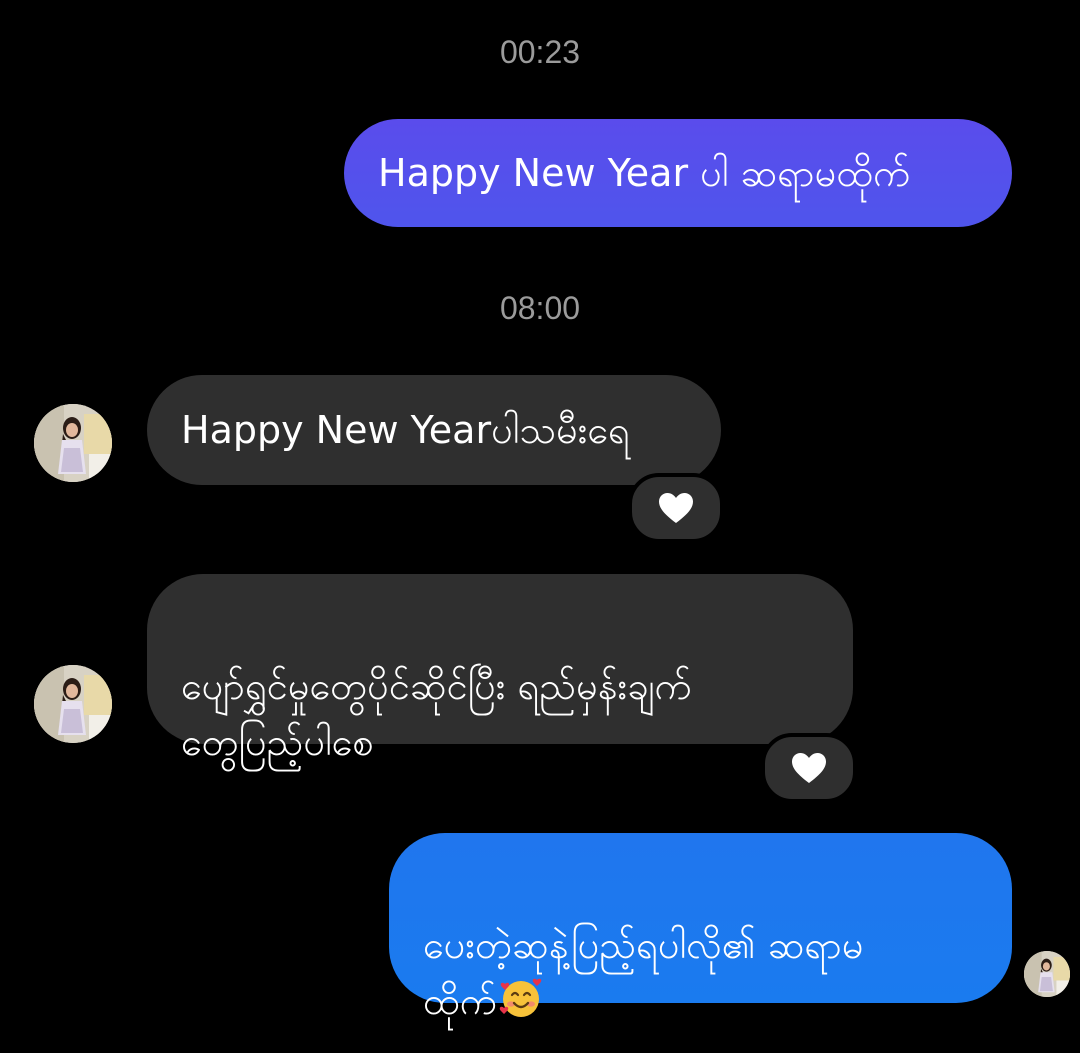 The image size is (1080, 1053). What do you see at coordinates (520, 997) in the screenshot?
I see `smiling-face-with-hearts-icon` at bounding box center [520, 997].